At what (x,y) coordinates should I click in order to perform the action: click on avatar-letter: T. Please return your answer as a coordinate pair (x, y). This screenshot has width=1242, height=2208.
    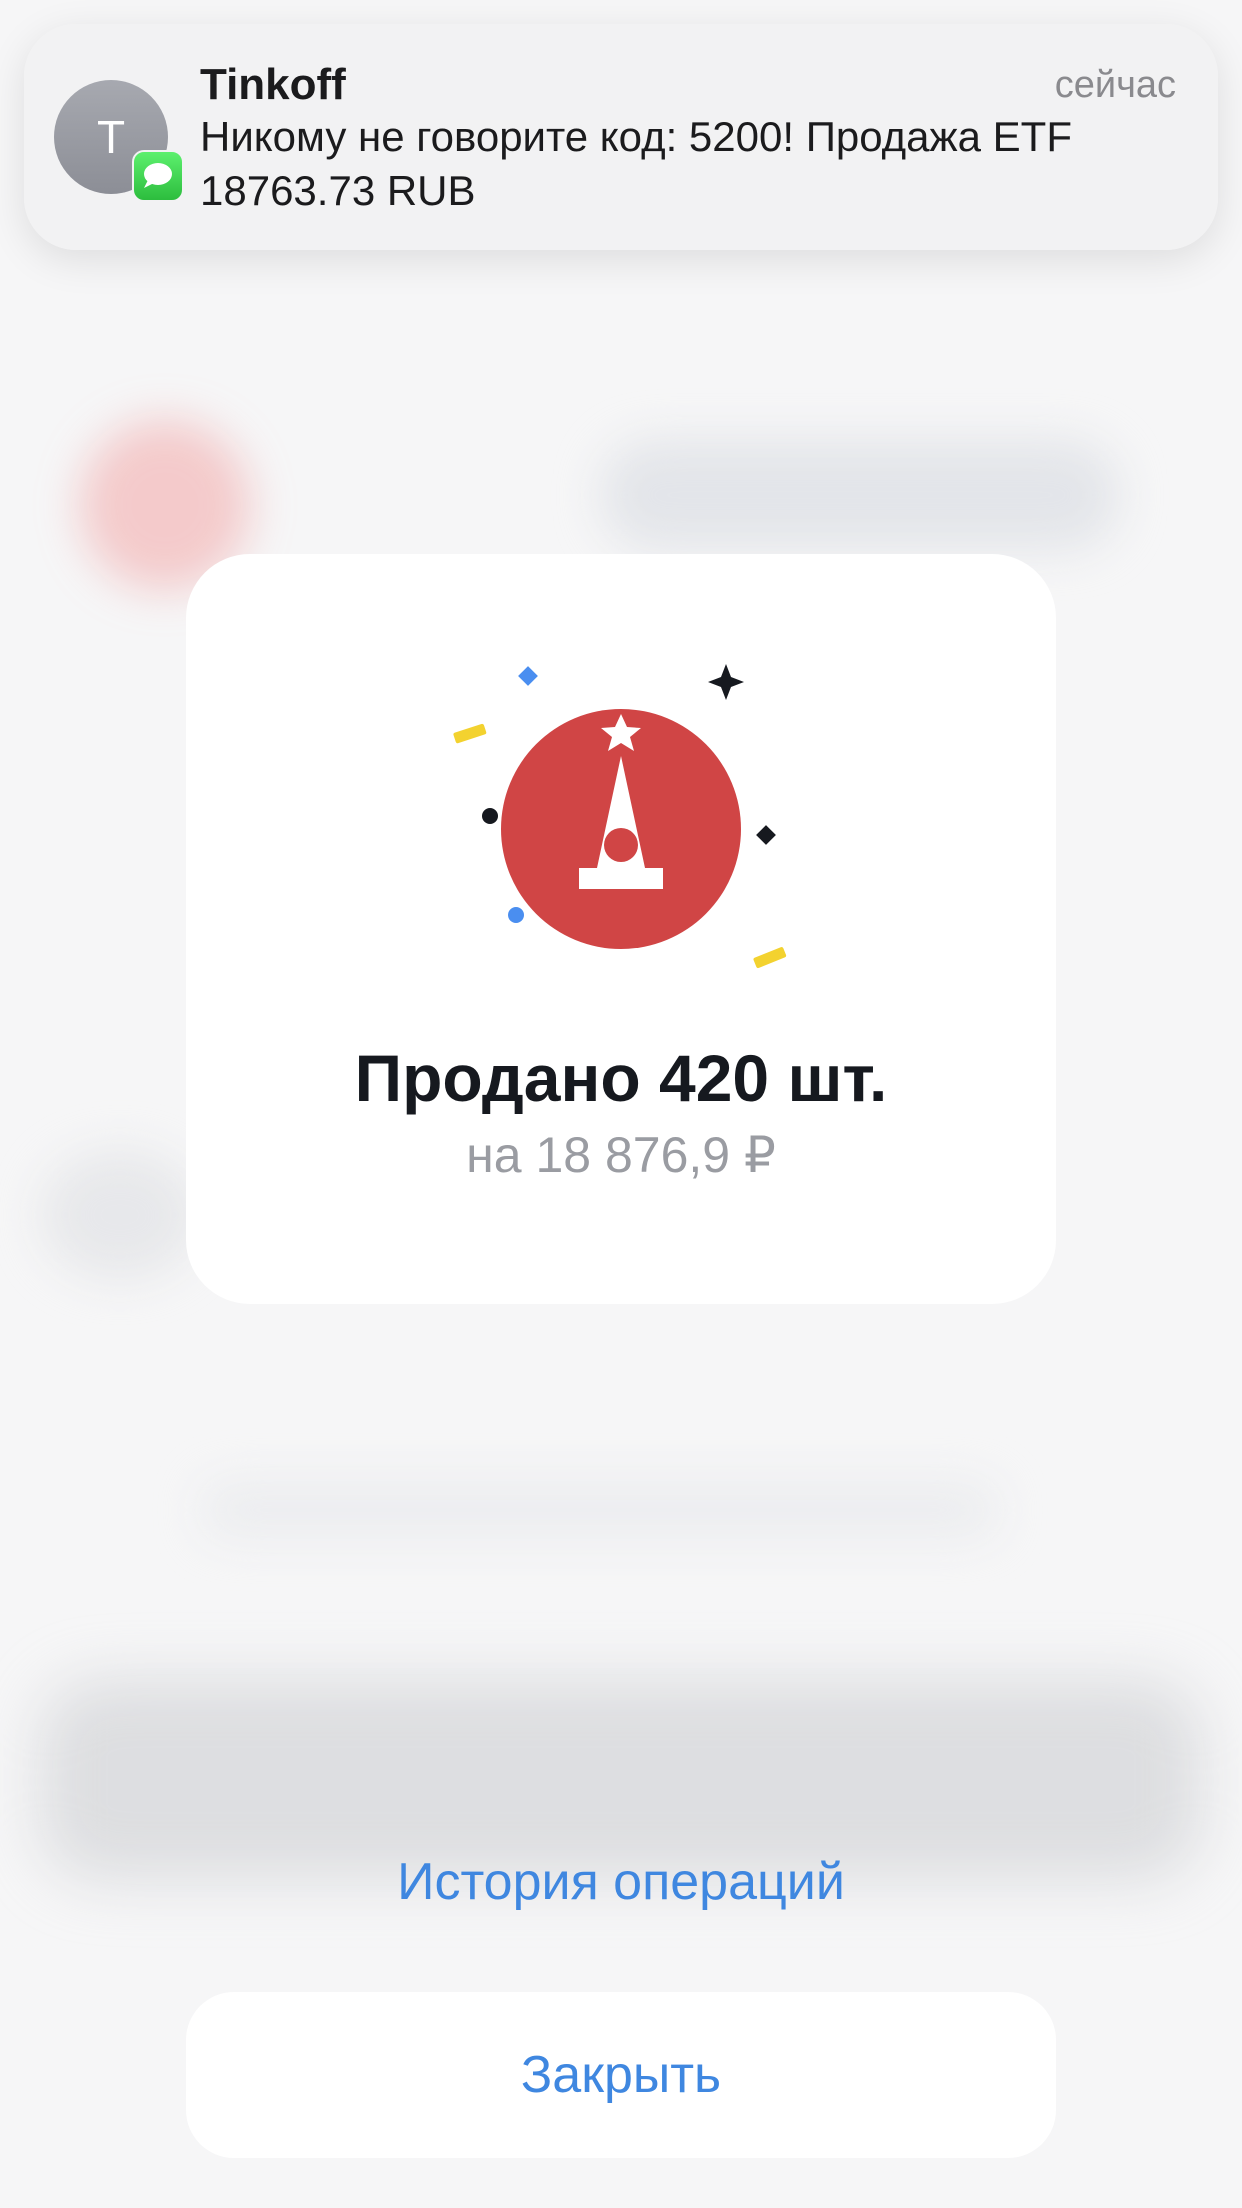
    Looking at the image, I should click on (111, 137).